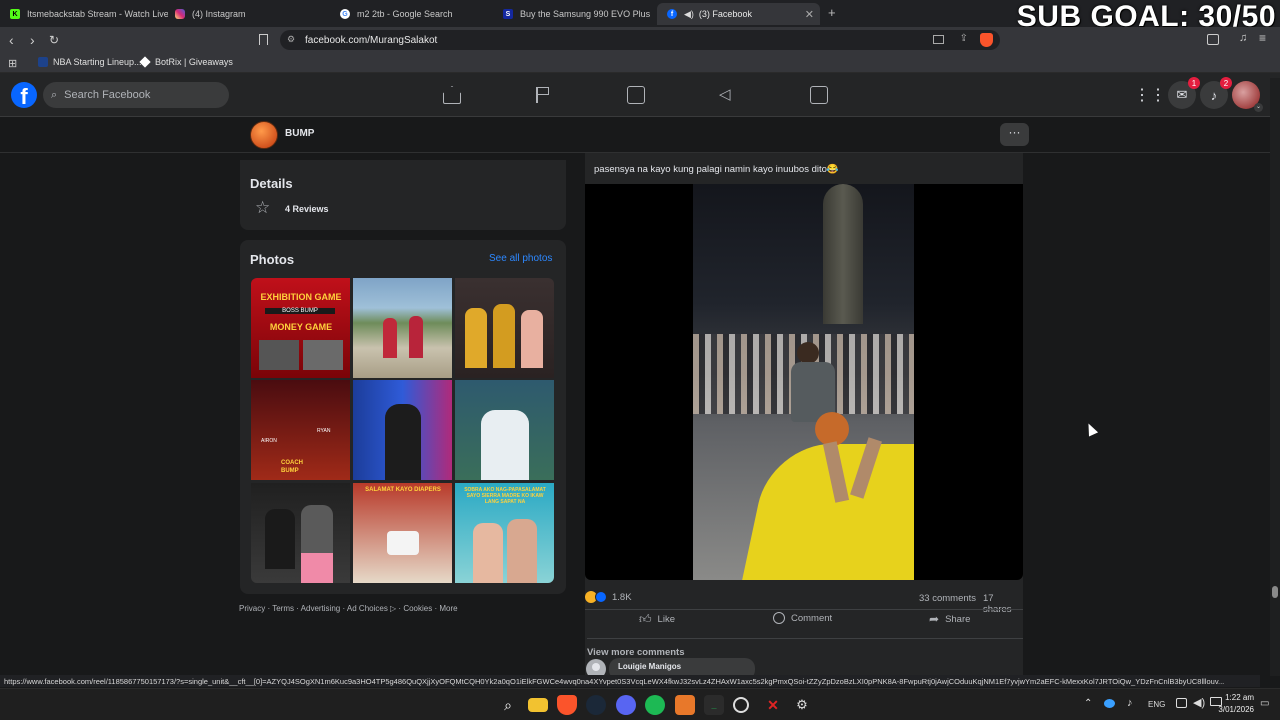 This screenshot has width=1280, height=720. Describe the element at coordinates (1109, 703) in the screenshot. I see `onedrive-icon` at that location.